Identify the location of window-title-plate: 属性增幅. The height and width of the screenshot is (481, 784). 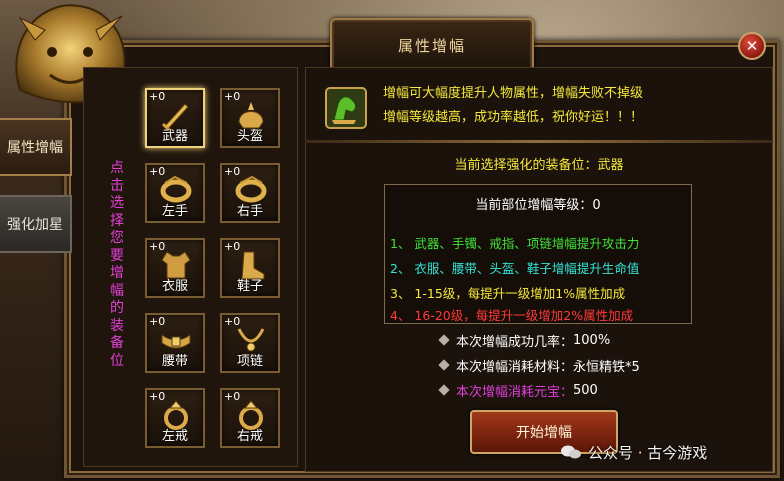
(432, 45).